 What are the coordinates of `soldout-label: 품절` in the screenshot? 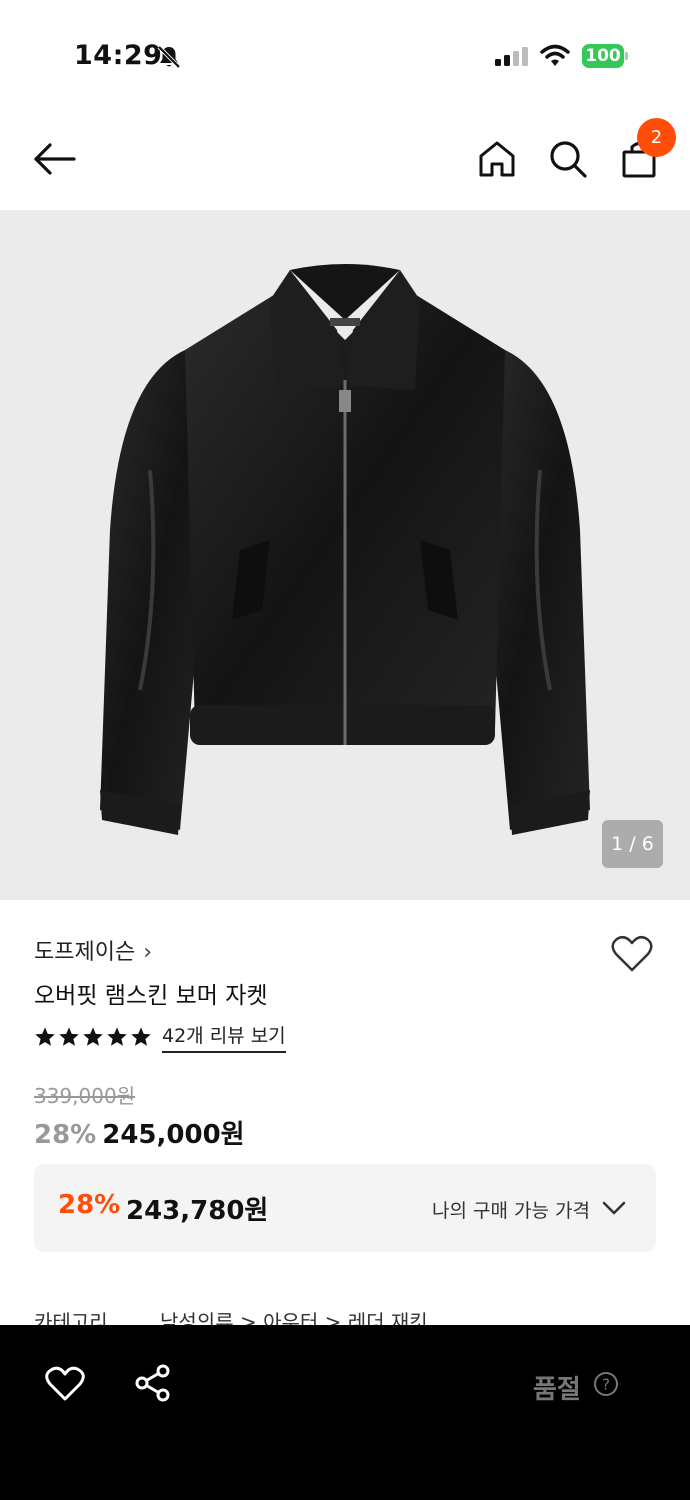 It's located at (557, 1390).